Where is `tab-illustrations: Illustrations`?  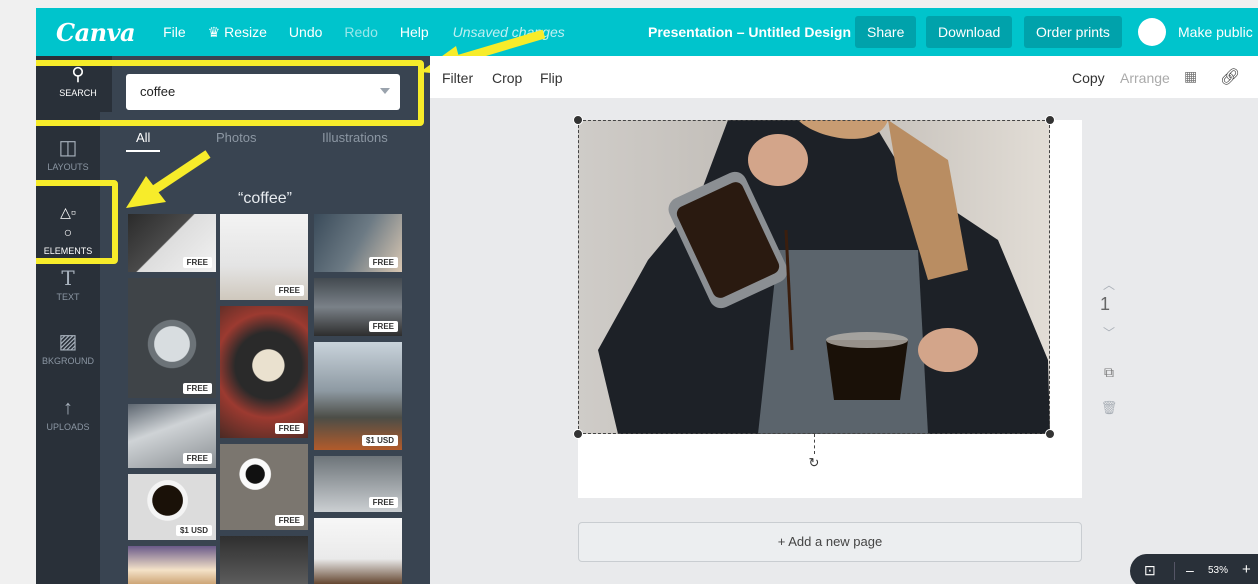
tab-illustrations: Illustrations is located at coordinates (355, 137).